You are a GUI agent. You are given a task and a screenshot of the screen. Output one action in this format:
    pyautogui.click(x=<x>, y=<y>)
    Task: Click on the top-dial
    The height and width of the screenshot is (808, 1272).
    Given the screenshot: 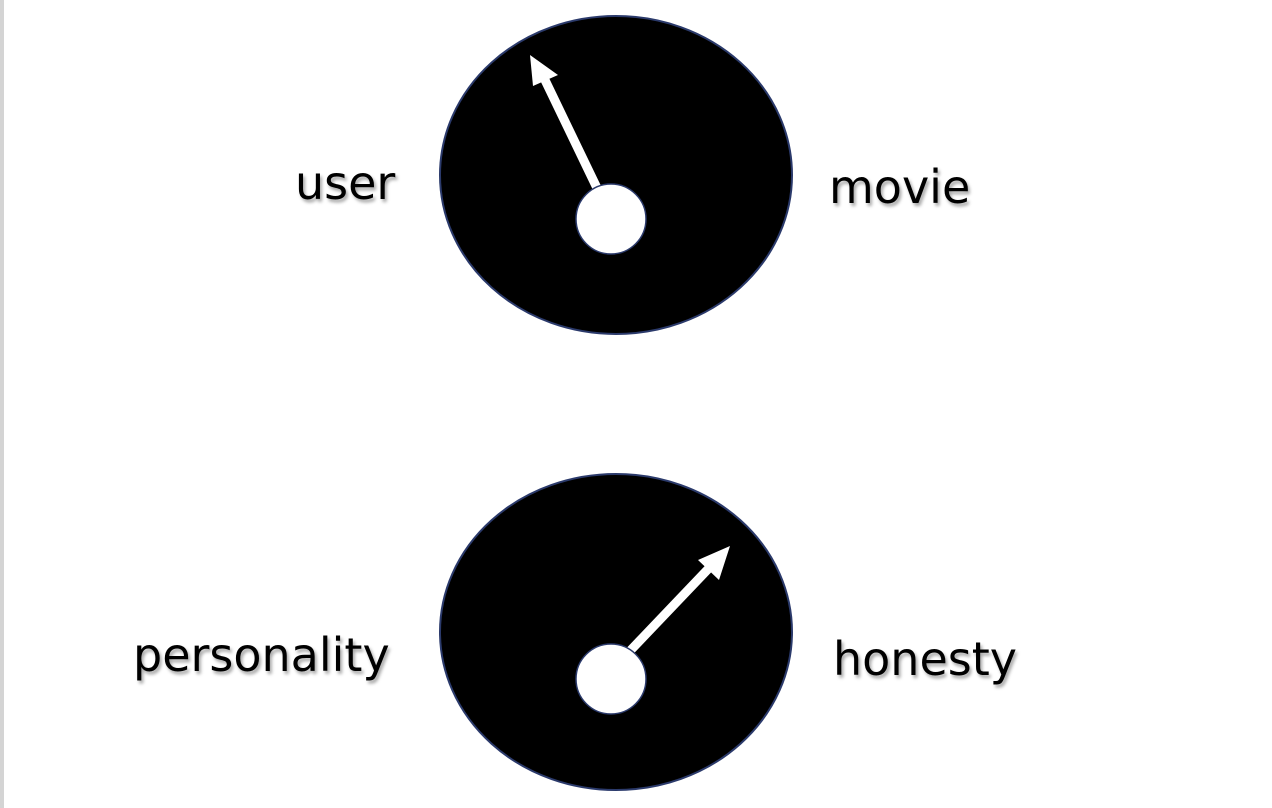 What is the action you would take?
    pyautogui.click(x=616, y=175)
    